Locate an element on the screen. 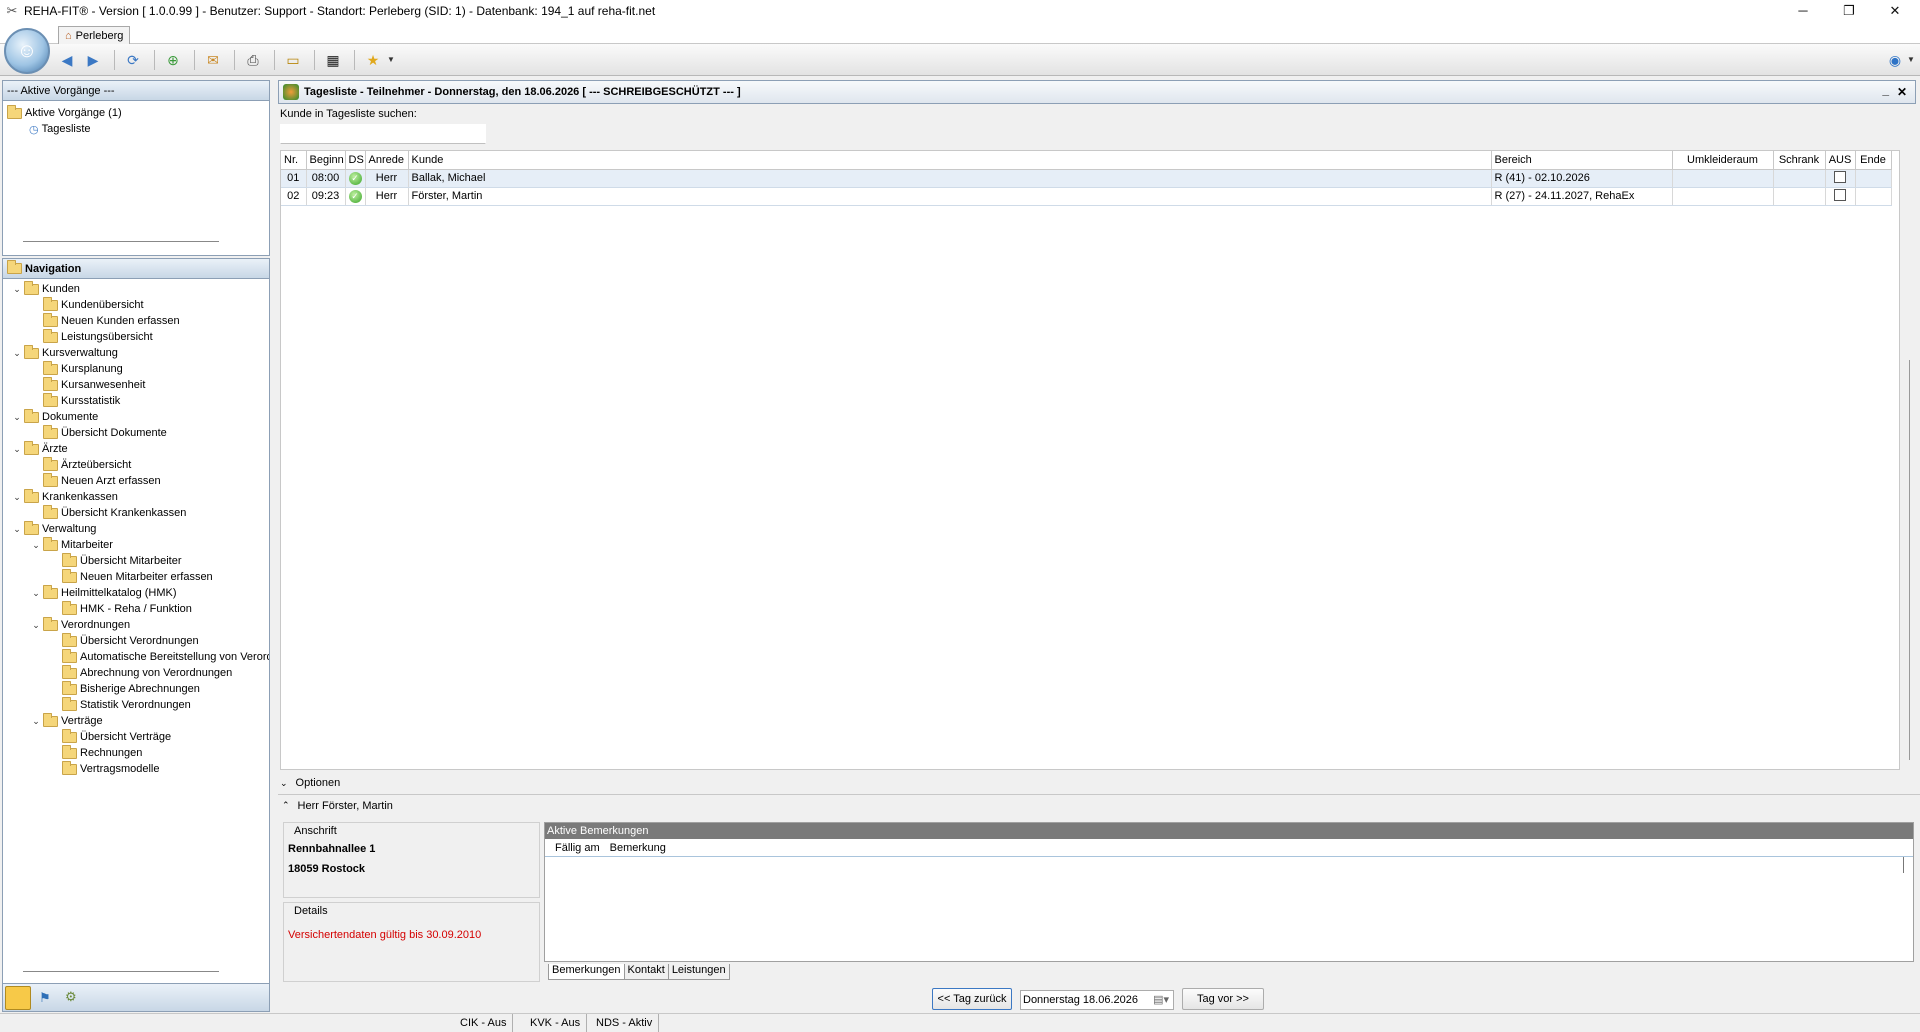 The height and width of the screenshot is (1032, 1920). column-header: Ende is located at coordinates (1873, 160).